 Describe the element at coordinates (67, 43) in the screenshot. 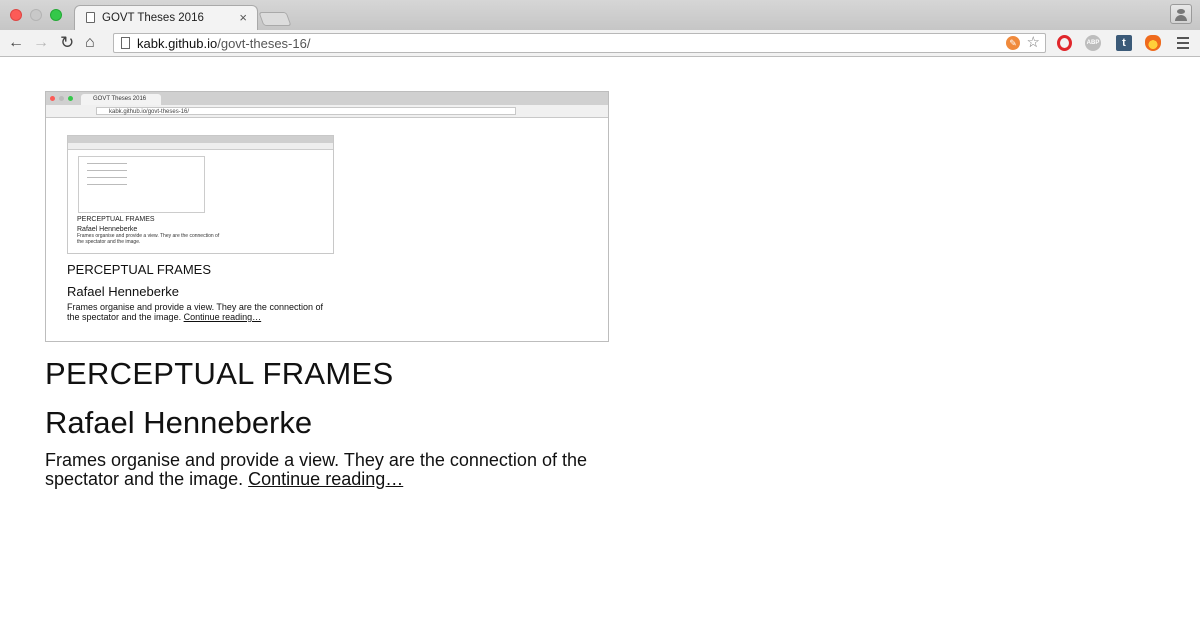

I see `reload-button: ↻` at that location.